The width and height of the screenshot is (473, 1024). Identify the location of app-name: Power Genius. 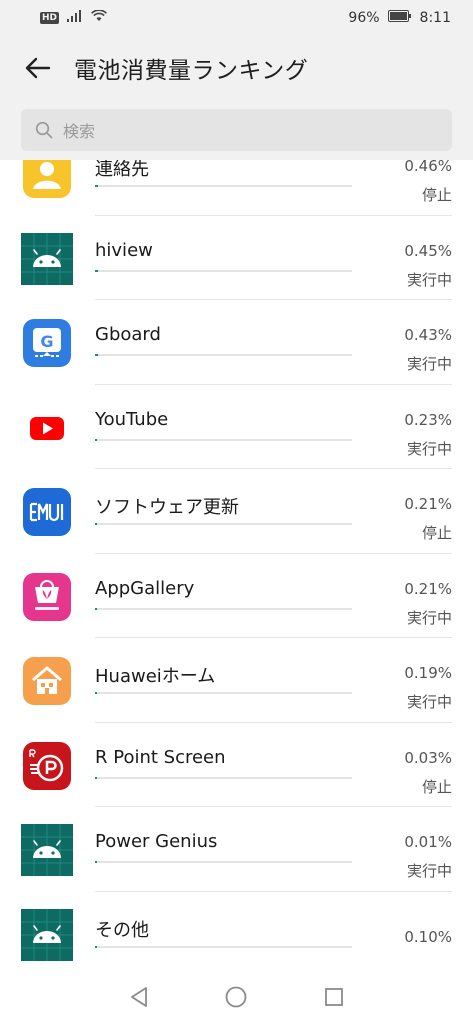
(156, 841).